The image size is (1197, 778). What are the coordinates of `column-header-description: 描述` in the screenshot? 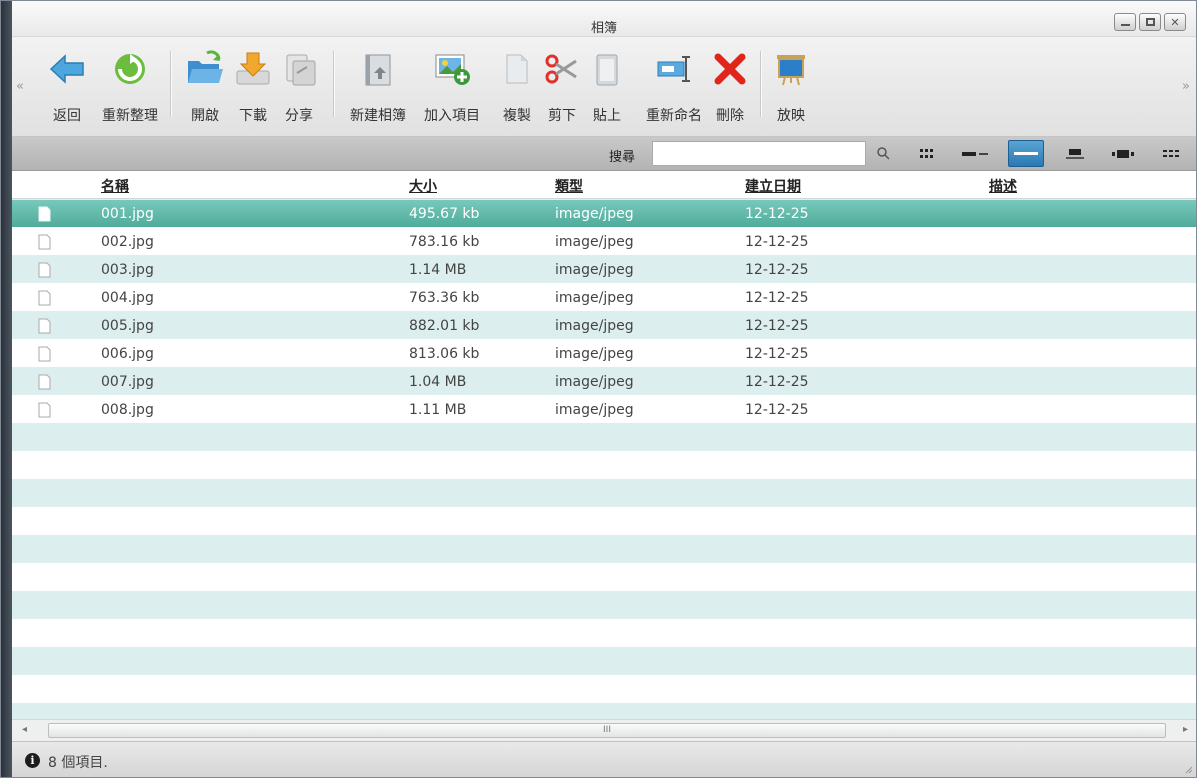 It's located at (1003, 186).